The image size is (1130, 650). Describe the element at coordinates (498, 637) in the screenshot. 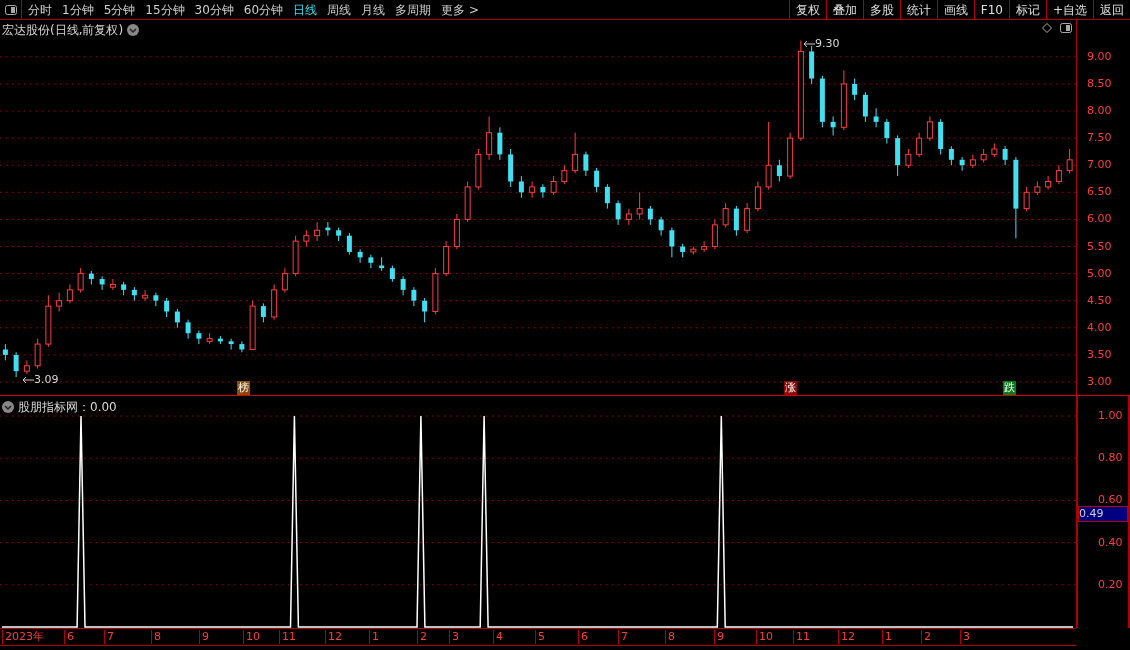

I see `date-tick-label: 4` at that location.